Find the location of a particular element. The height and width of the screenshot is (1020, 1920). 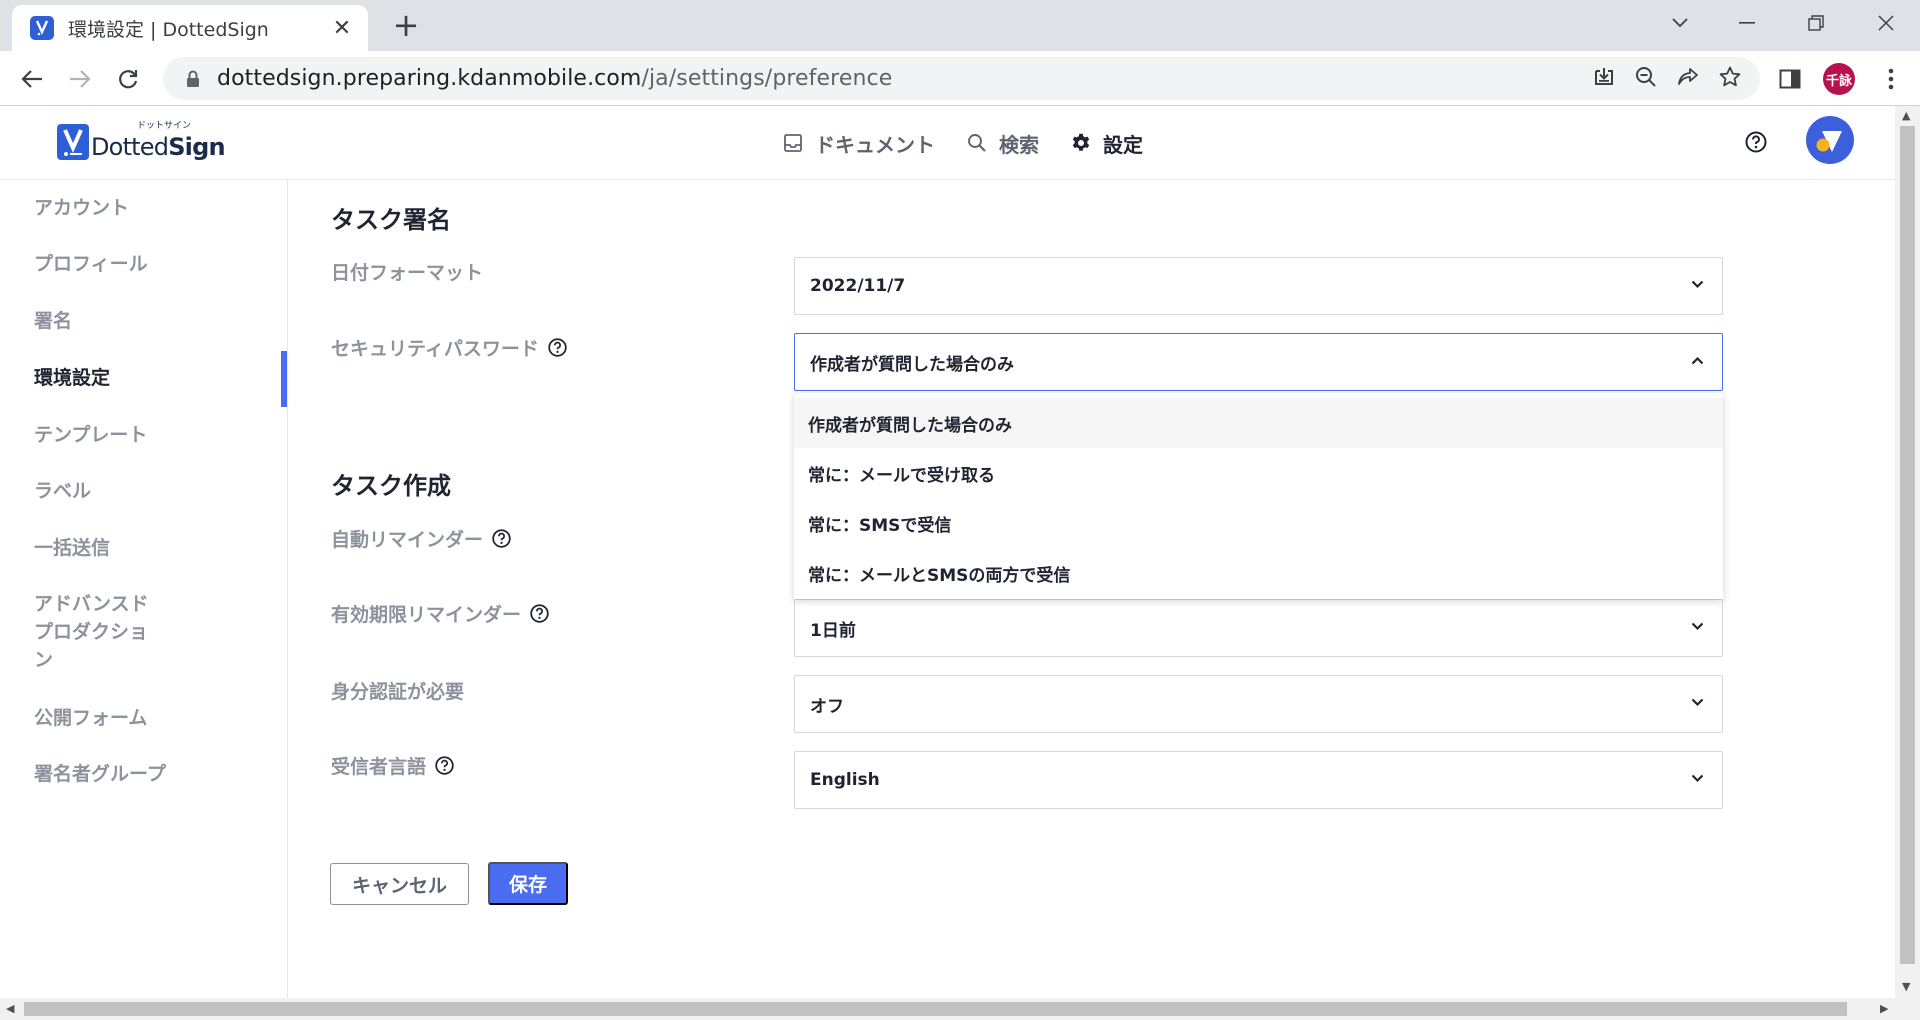

horizontal-scrollbar: ◀ ▶ is located at coordinates (960, 1009).